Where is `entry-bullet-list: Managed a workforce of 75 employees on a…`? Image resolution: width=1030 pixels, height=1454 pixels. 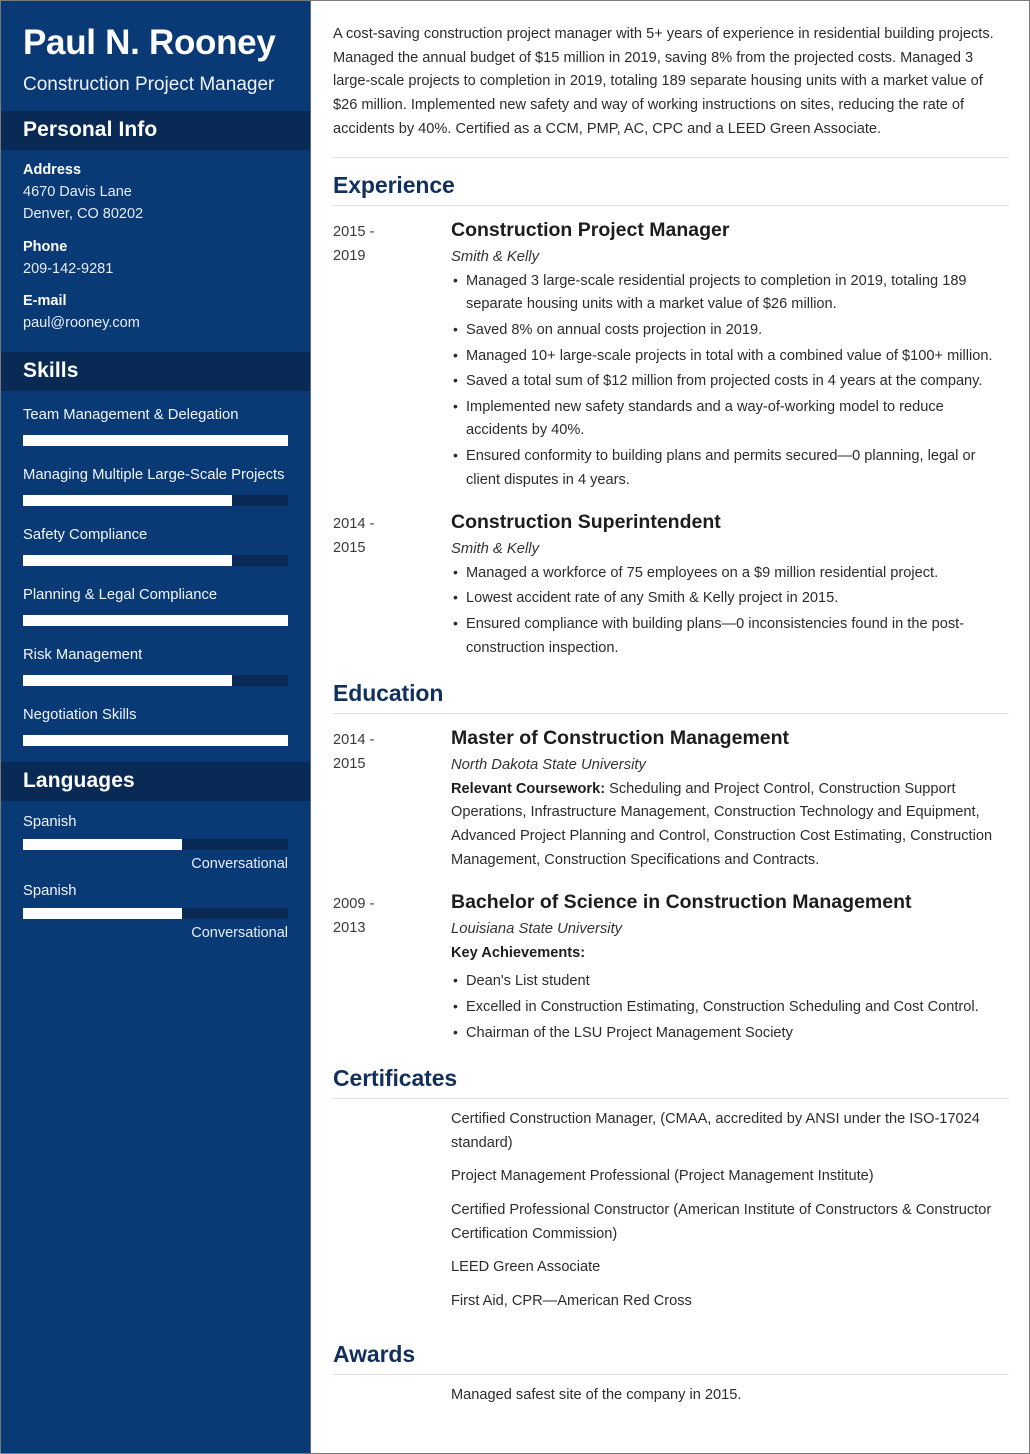
entry-bullet-list: Managed a workforce of 75 employees on a… is located at coordinates (730, 611).